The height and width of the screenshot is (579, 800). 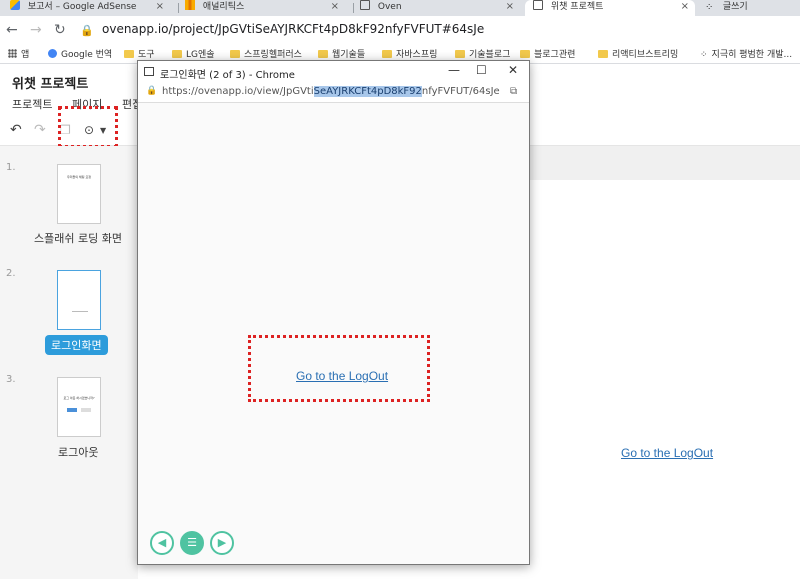 What do you see at coordinates (79, 194) in the screenshot?
I see `page-thumbnail-splash: 우리들의 채팅 요정` at bounding box center [79, 194].